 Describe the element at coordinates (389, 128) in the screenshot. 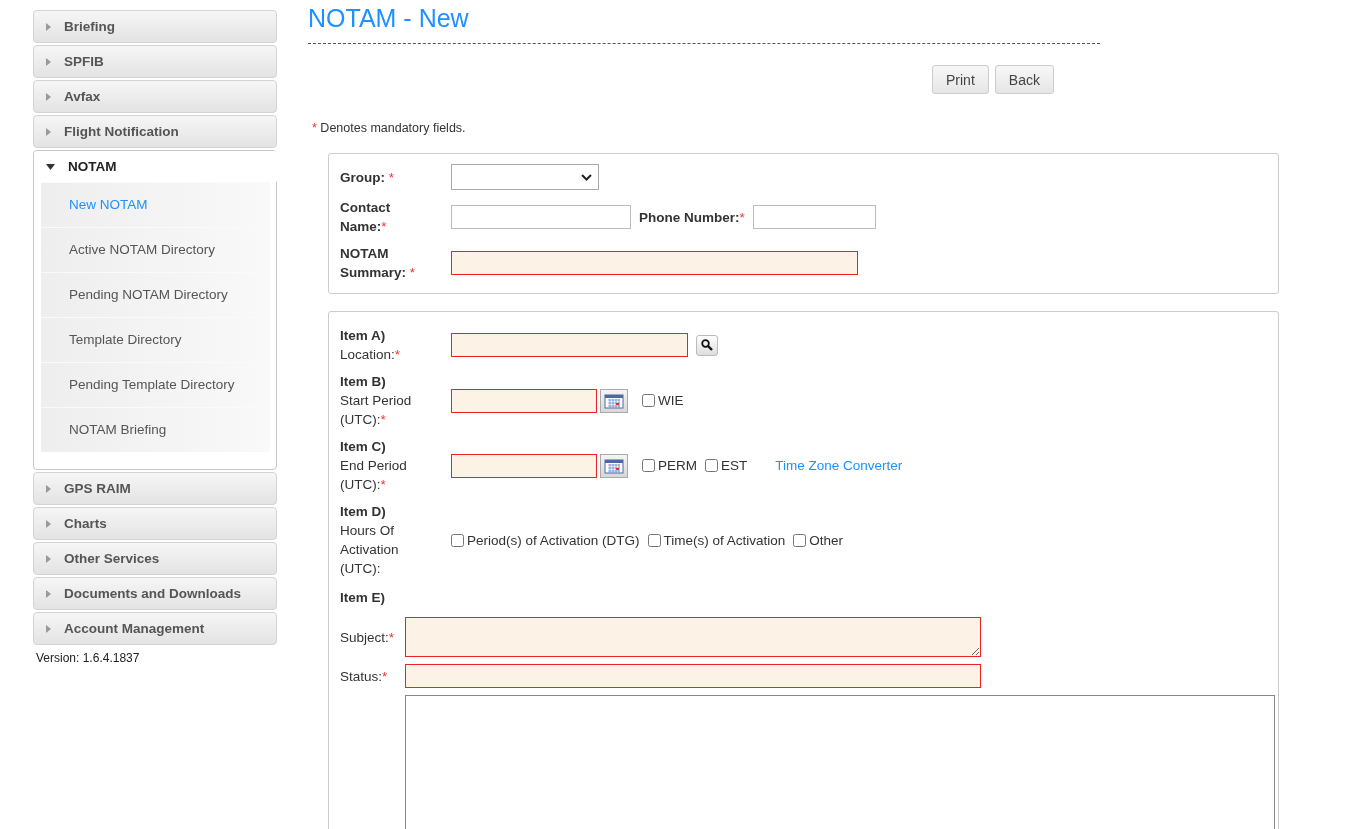

I see `mandatory-note: * Denotes mandatory fields.` at that location.